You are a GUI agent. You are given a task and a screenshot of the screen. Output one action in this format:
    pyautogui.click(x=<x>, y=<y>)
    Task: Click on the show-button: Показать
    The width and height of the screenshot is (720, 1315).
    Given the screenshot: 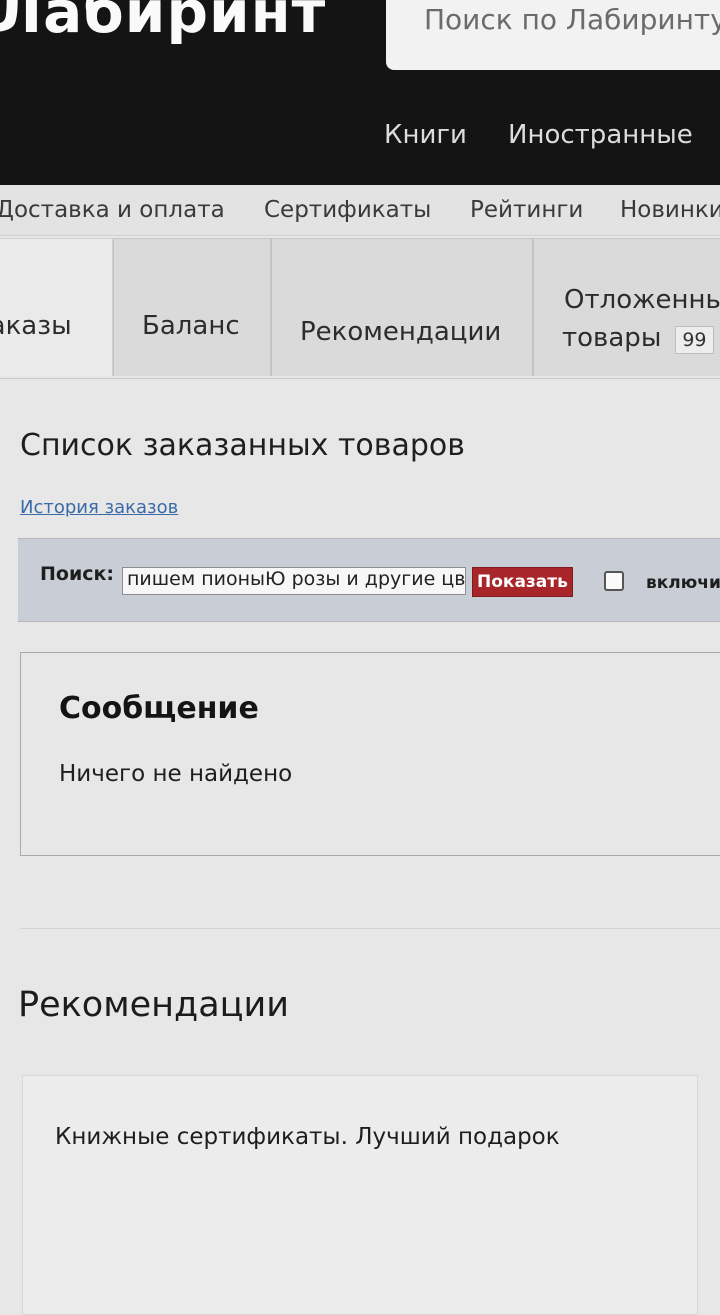 What is the action you would take?
    pyautogui.click(x=522, y=582)
    